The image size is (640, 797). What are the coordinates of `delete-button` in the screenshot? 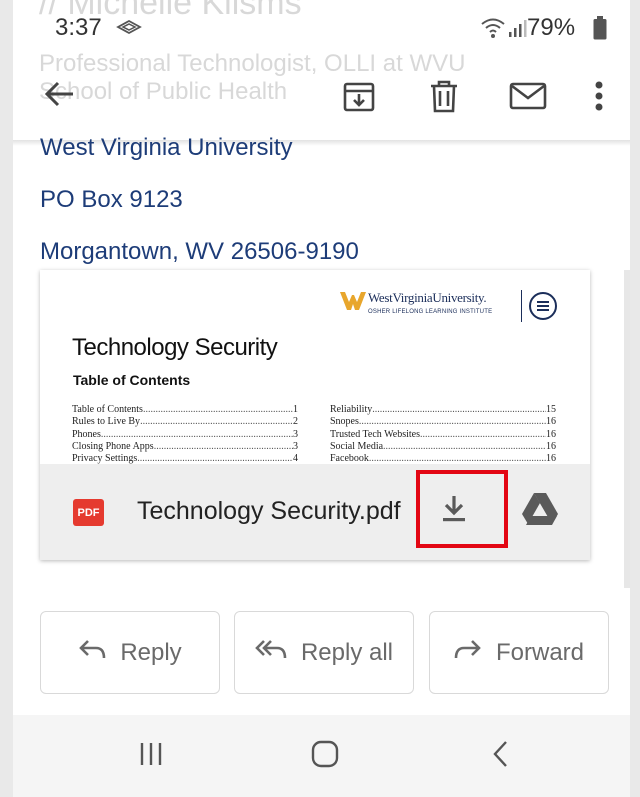 It's located at (444, 98).